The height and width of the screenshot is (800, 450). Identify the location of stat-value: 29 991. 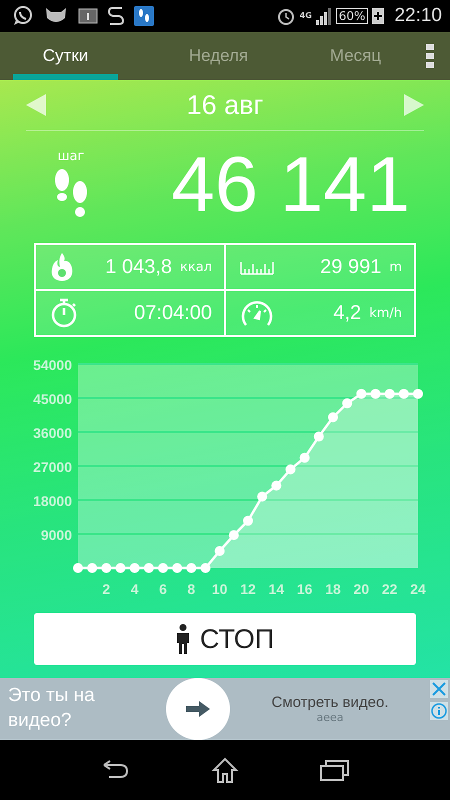
(351, 267).